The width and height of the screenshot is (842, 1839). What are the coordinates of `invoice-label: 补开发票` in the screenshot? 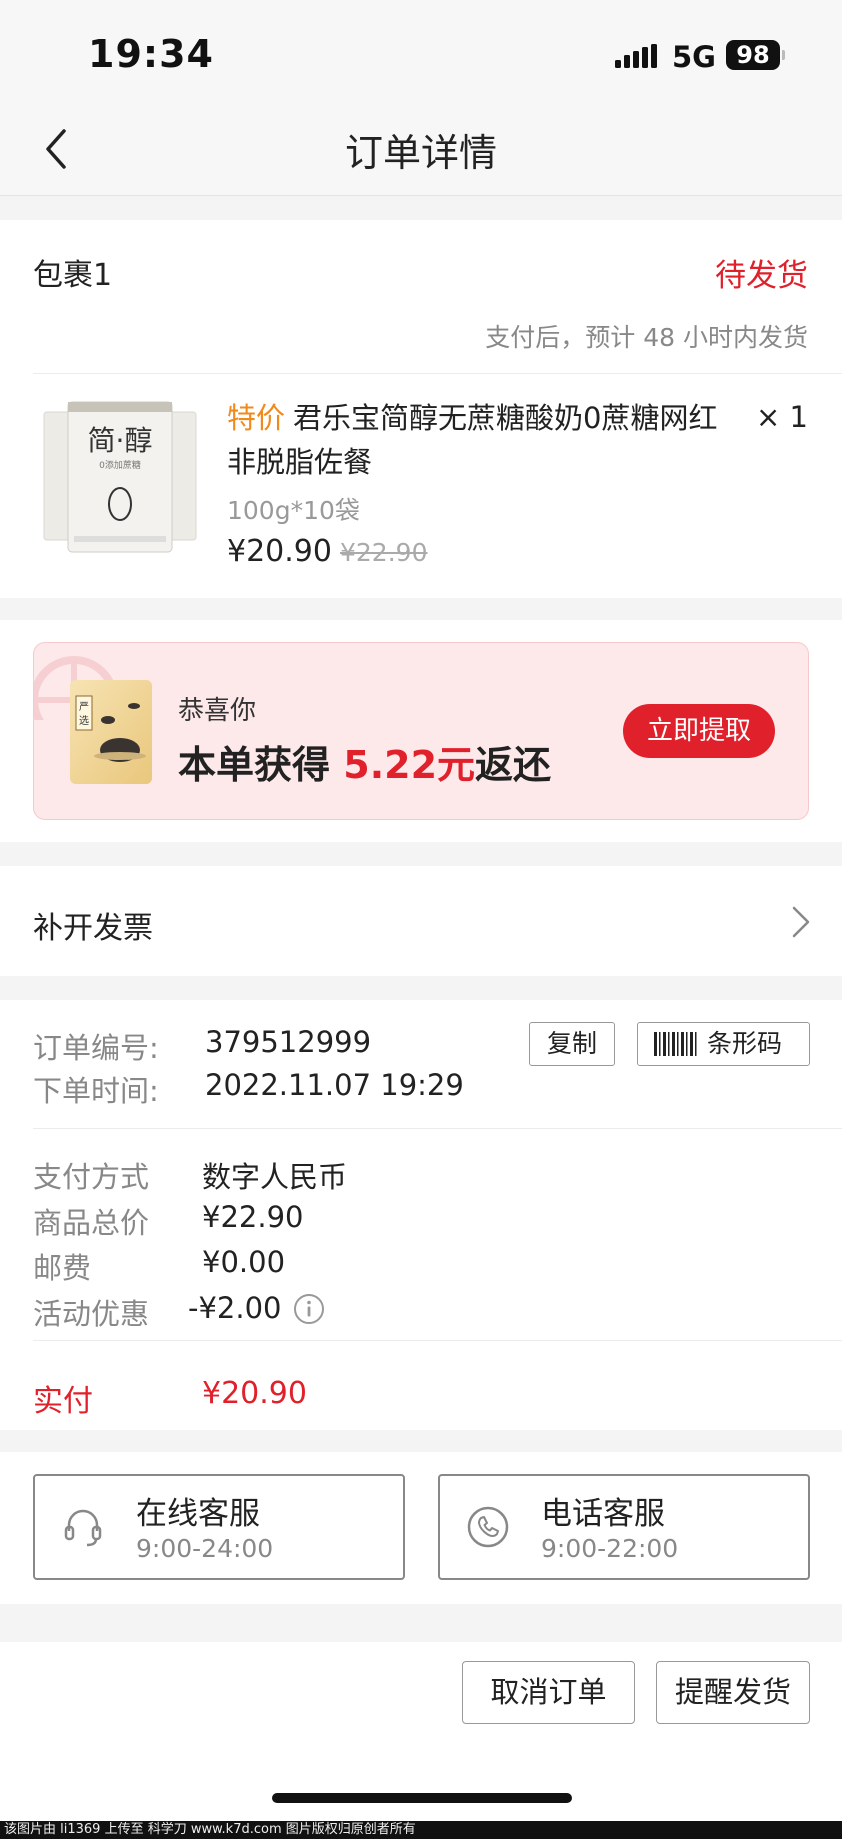 It's located at (93, 925).